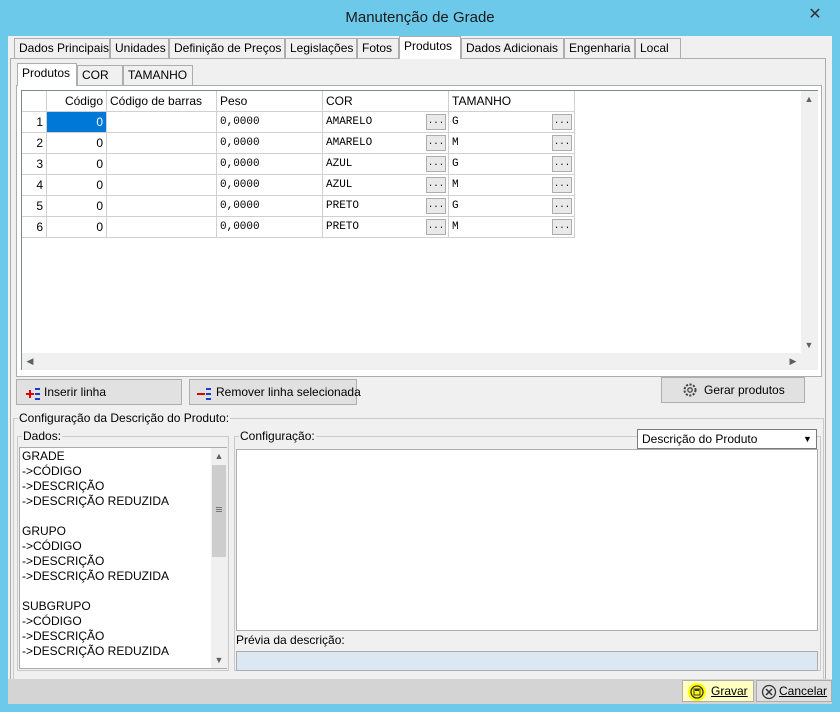 This screenshot has height=712, width=840. What do you see at coordinates (733, 390) in the screenshot?
I see `generate-products-button: Gerar produtos` at bounding box center [733, 390].